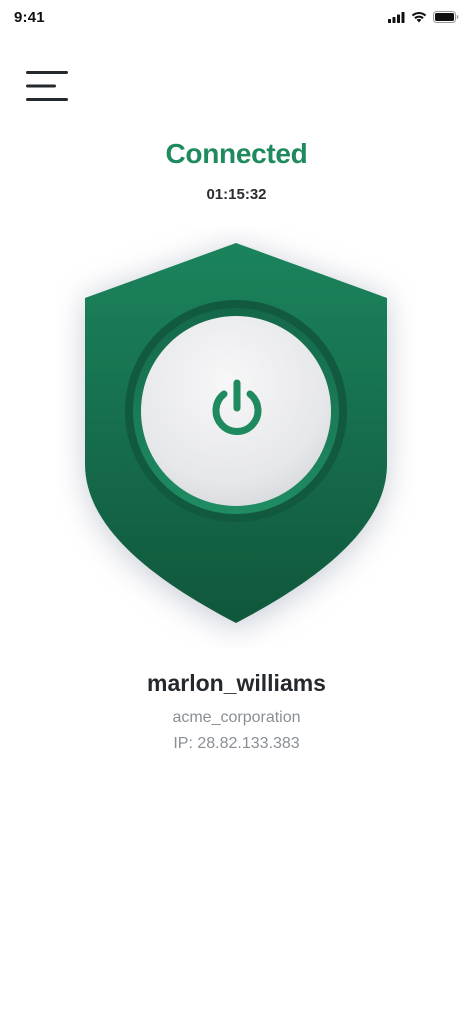 Image resolution: width=473 pixels, height=1024 pixels. I want to click on status-icons, so click(423, 17).